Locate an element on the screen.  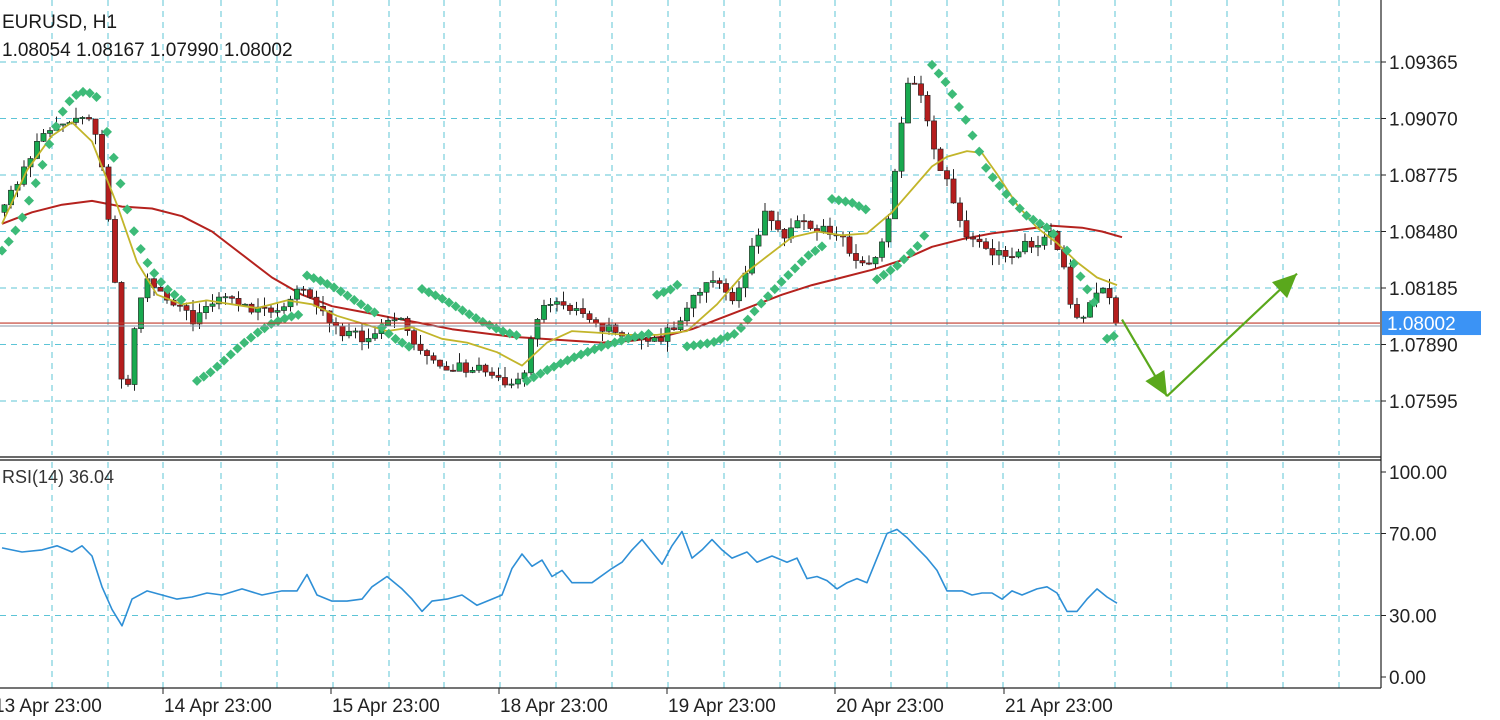
chart-title: EURUSD, H1 is located at coordinates (60, 22).